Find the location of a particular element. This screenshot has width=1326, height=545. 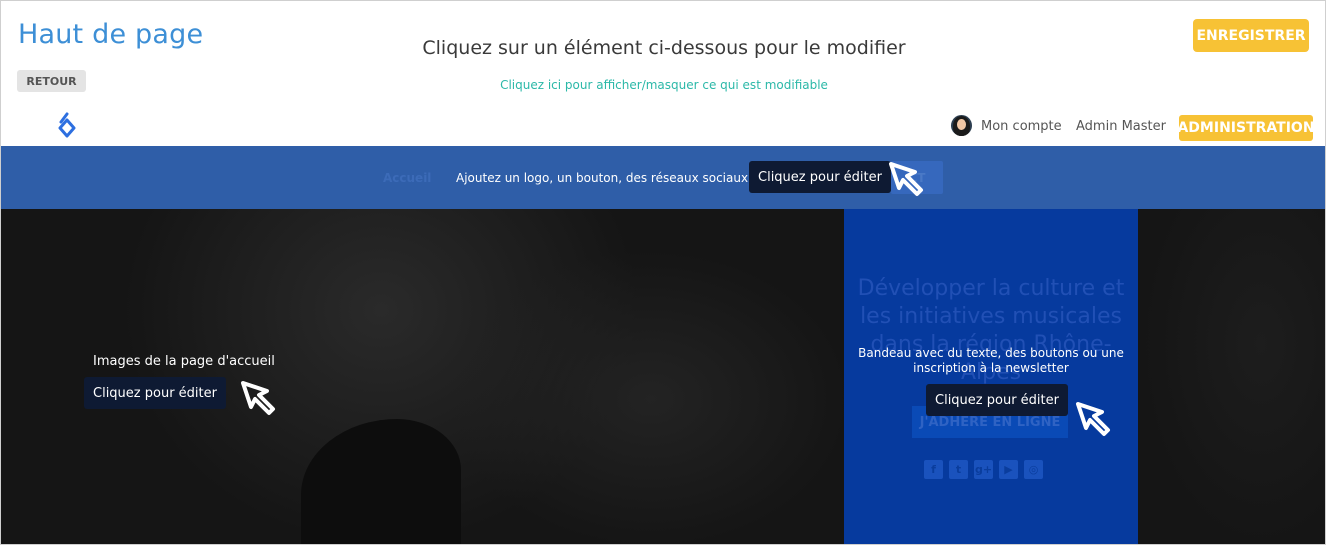

user-name: Admin Master is located at coordinates (1121, 126).